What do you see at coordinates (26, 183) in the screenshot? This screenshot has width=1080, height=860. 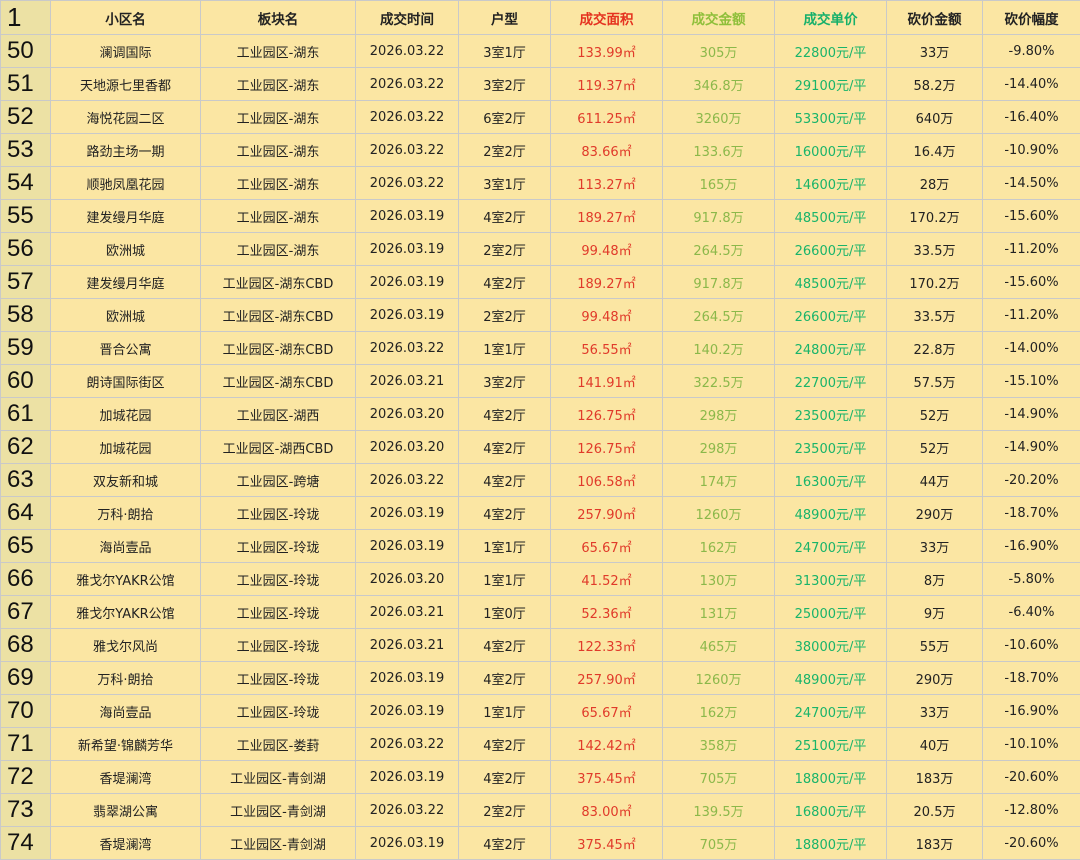 I see `row-number: 54` at bounding box center [26, 183].